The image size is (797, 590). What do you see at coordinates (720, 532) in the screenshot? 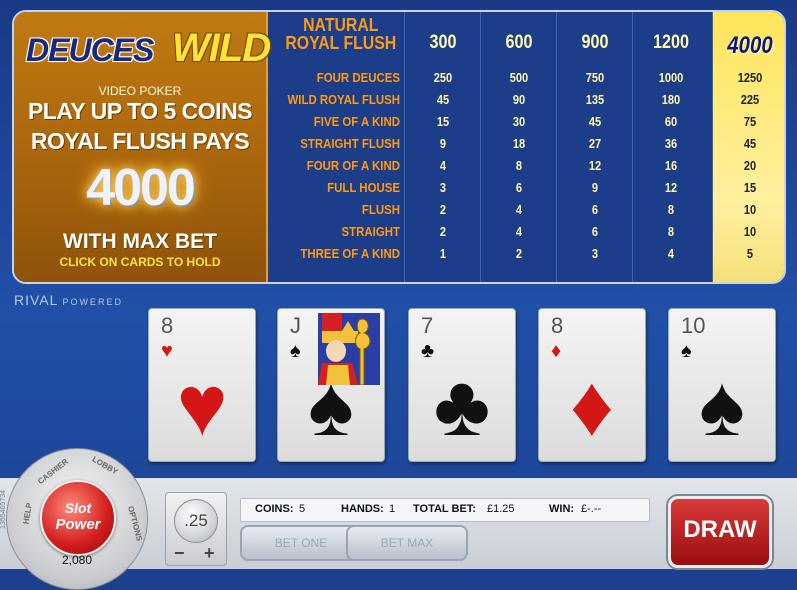
I see `draw-button: DRAW` at bounding box center [720, 532].